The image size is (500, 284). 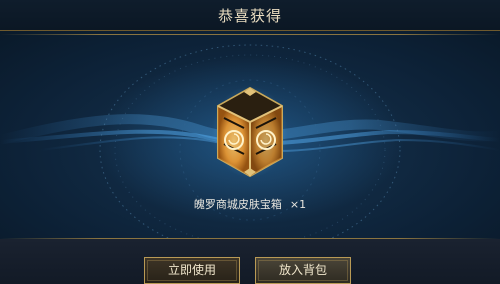 I want to click on title-bar: 恭喜获得, so click(x=250, y=15).